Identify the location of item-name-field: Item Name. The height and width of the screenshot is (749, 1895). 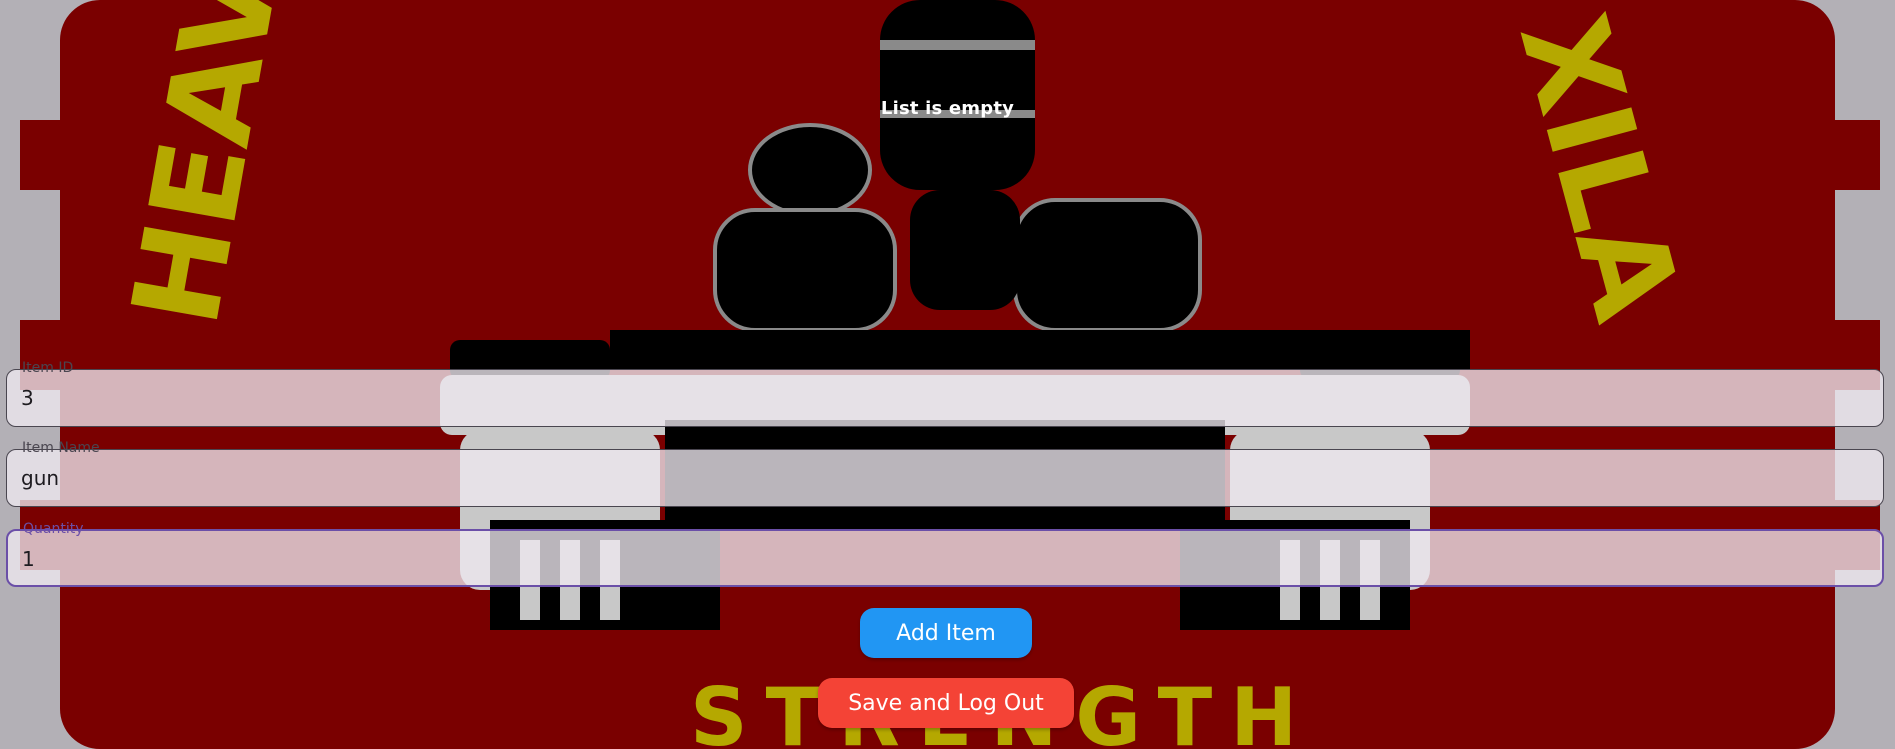
(945, 473).